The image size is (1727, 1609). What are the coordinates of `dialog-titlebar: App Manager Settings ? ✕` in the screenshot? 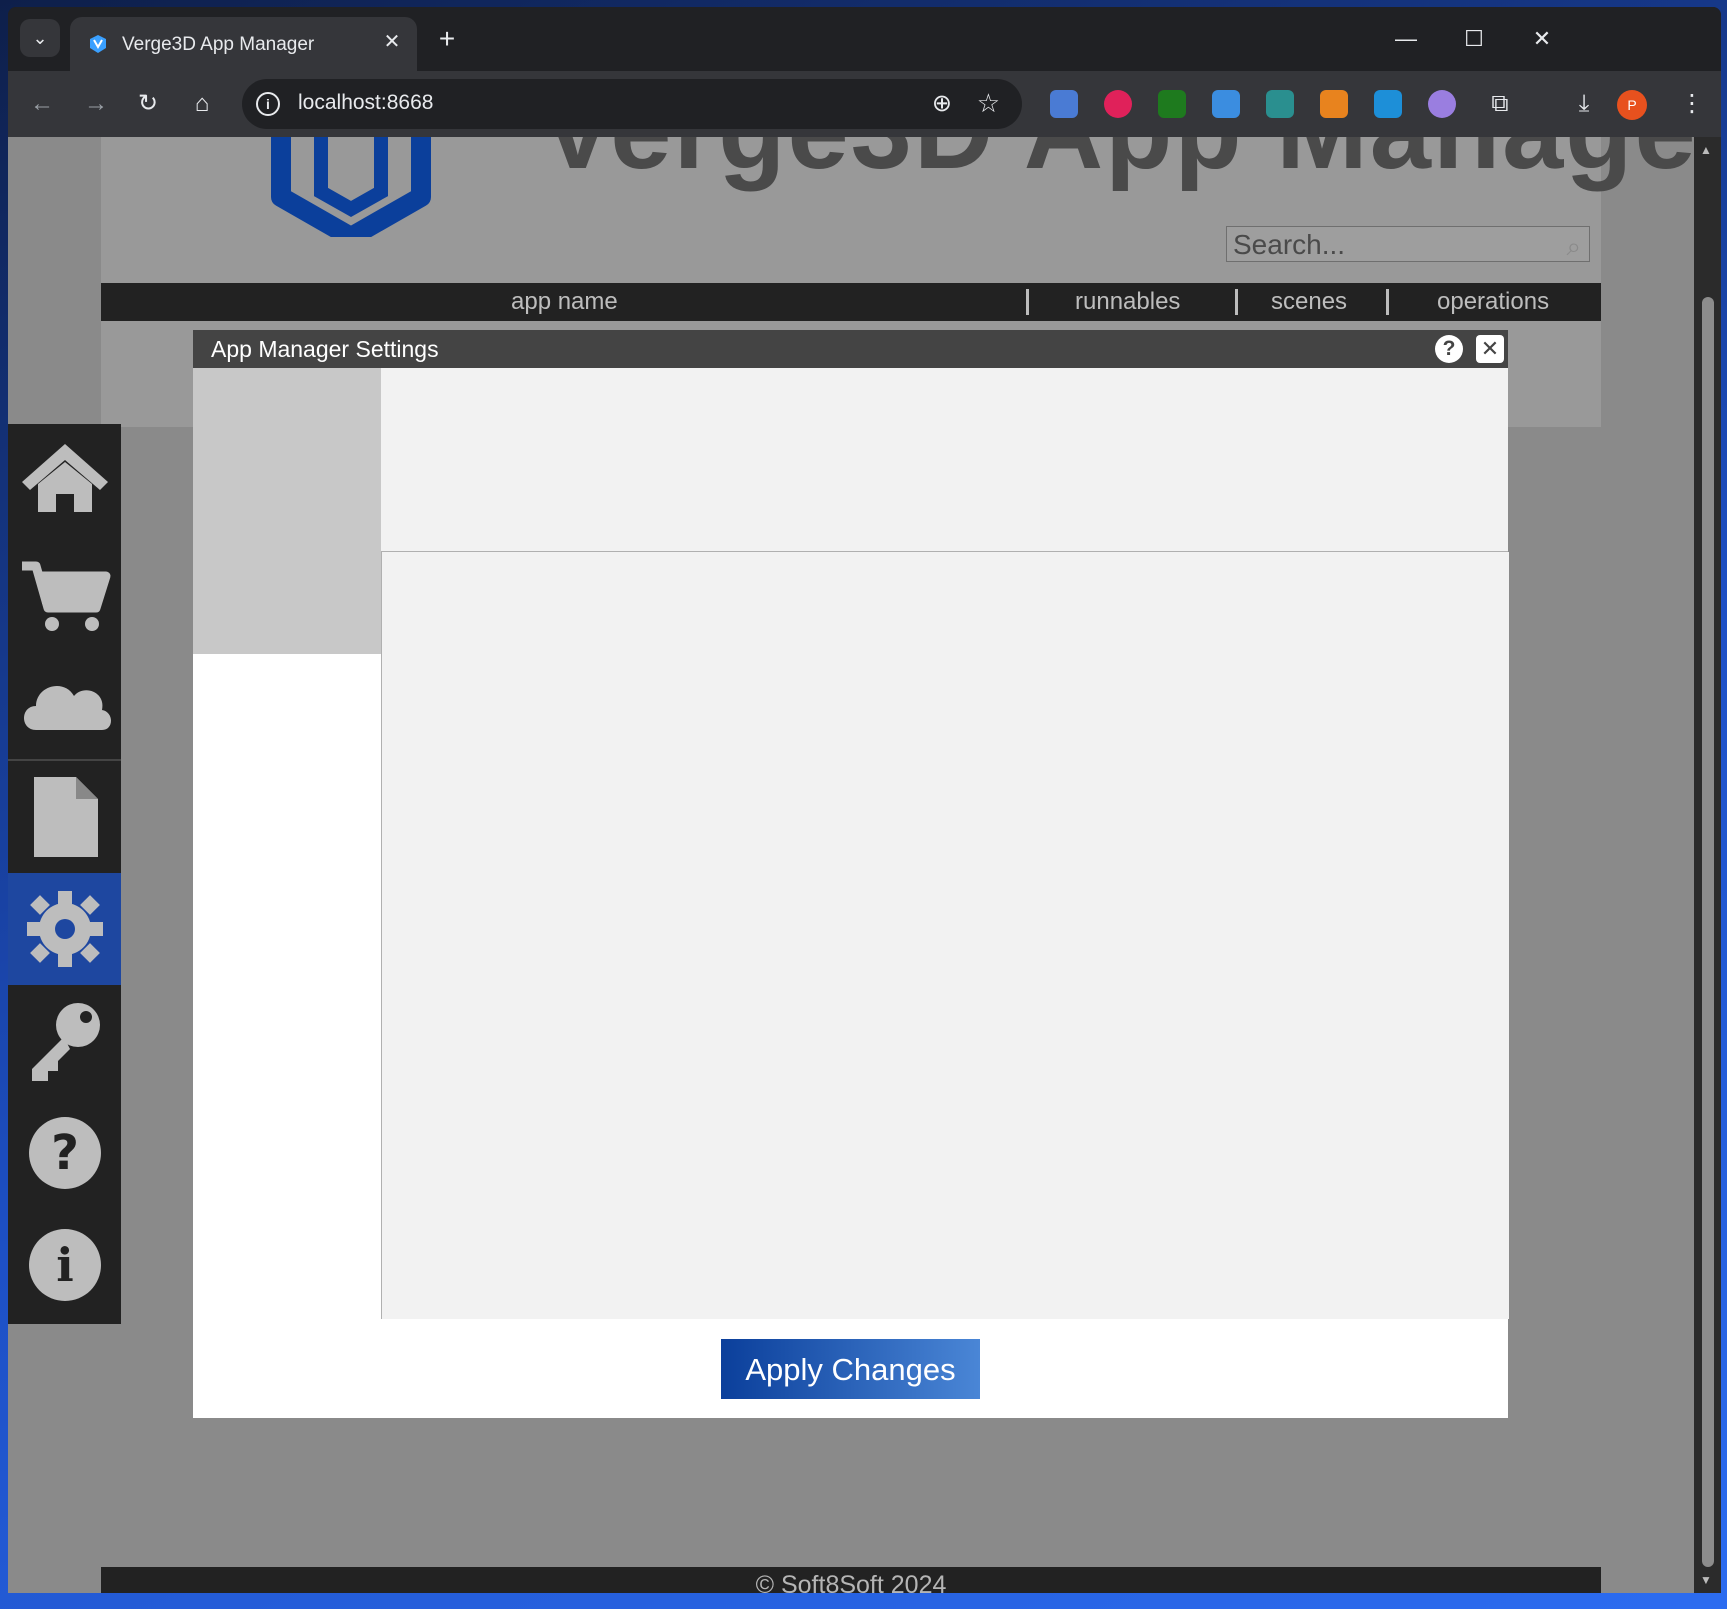 It's located at (850, 349).